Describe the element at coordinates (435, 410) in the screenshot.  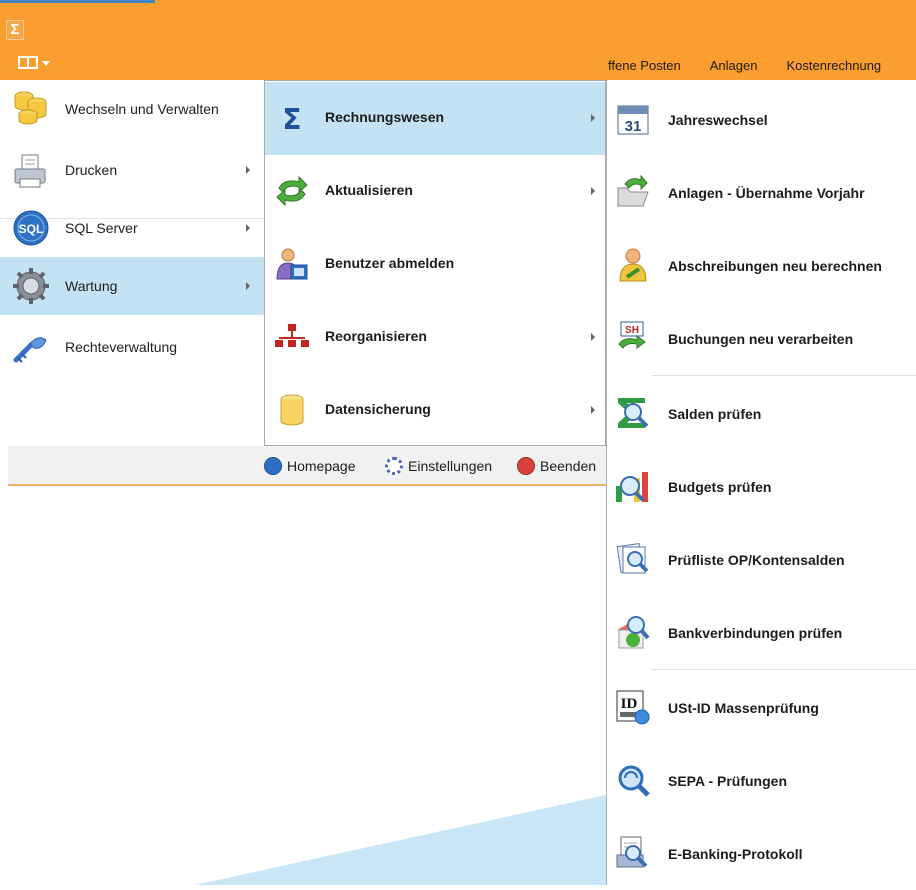
I see `submenu-item-datensicherung: Datensicherung` at that location.